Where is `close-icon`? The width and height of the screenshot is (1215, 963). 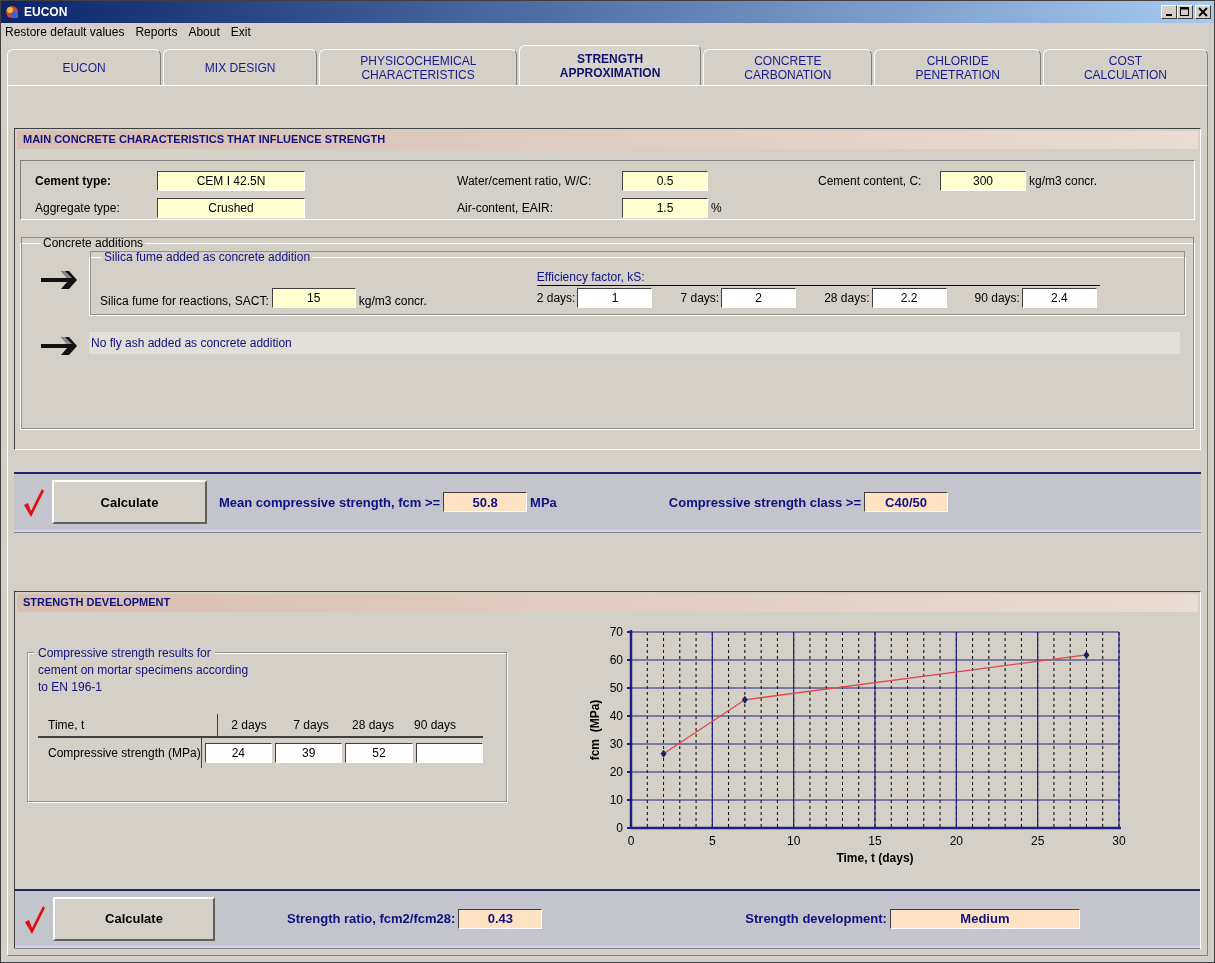
close-icon is located at coordinates (1203, 12).